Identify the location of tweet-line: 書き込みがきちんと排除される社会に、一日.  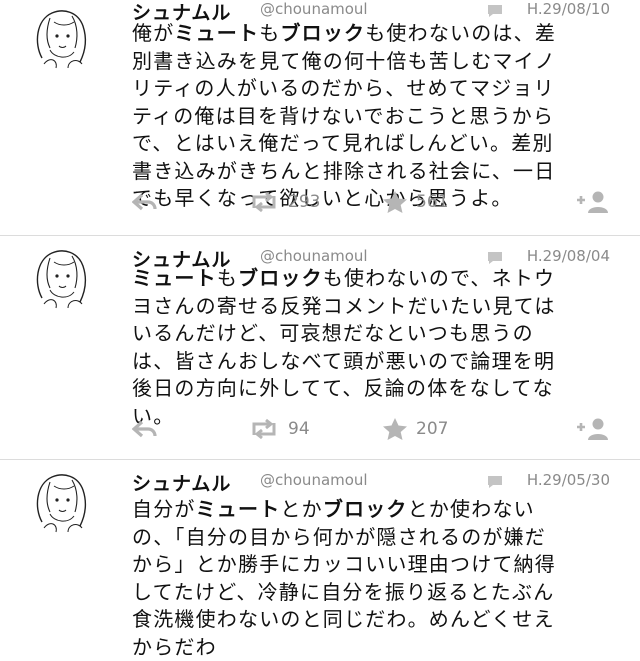
(374, 172).